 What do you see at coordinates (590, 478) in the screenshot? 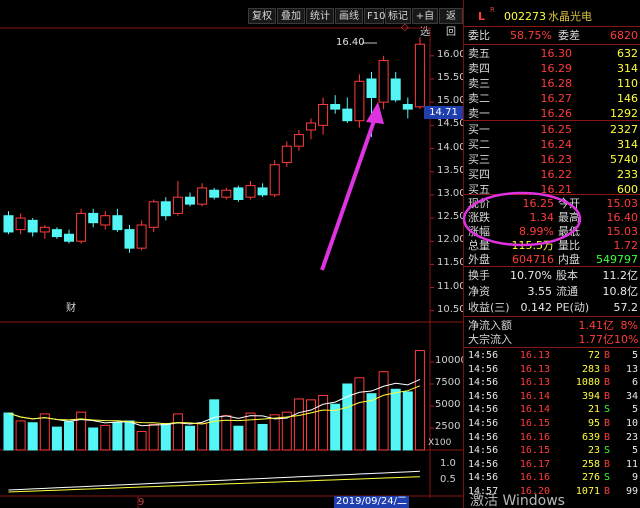
I see `tick-volume: 276` at bounding box center [590, 478].